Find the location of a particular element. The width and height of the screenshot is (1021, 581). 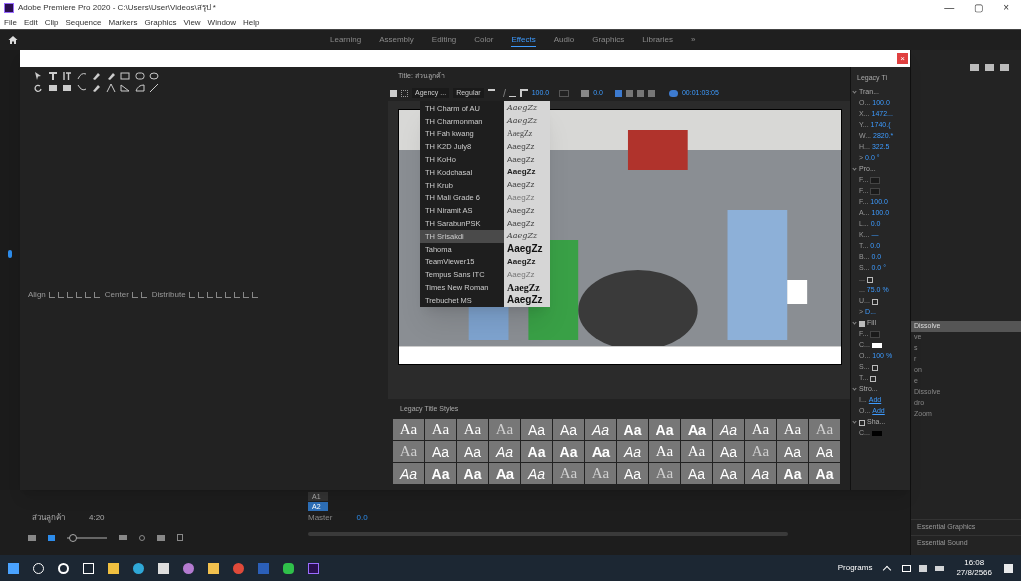

minimize-button: — is located at coordinates (949, 8).